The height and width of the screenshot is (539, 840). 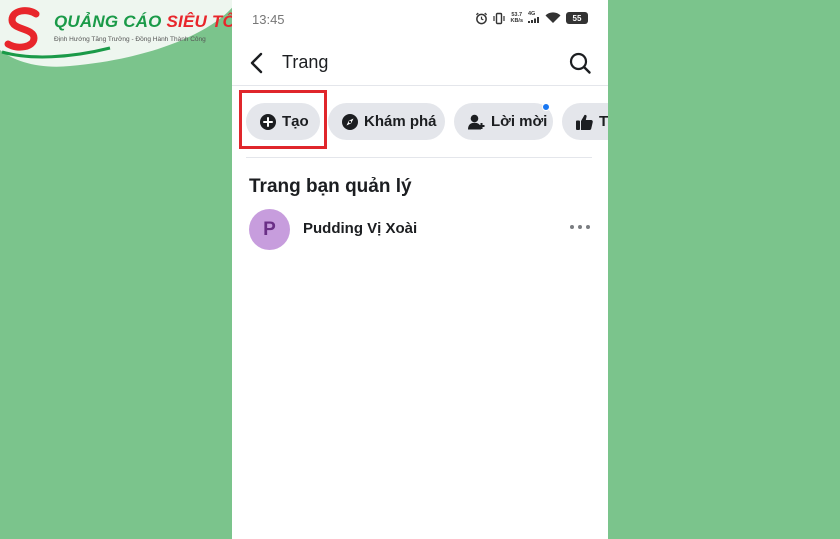 I want to click on section-title: Trang bạn quản lý, so click(x=330, y=186).